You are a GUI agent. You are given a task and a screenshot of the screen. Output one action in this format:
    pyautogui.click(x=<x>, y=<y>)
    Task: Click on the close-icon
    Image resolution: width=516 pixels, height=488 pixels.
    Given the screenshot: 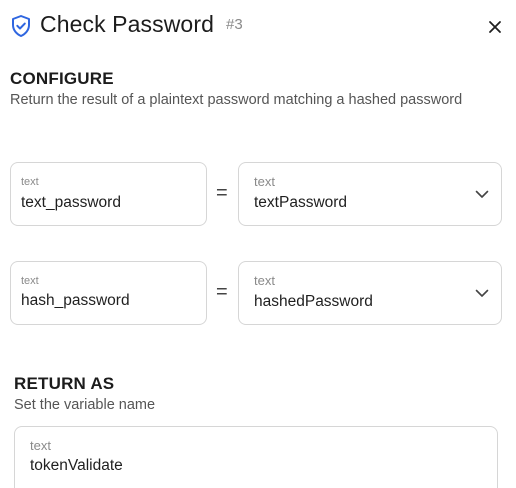 What is the action you would take?
    pyautogui.click(x=495, y=27)
    